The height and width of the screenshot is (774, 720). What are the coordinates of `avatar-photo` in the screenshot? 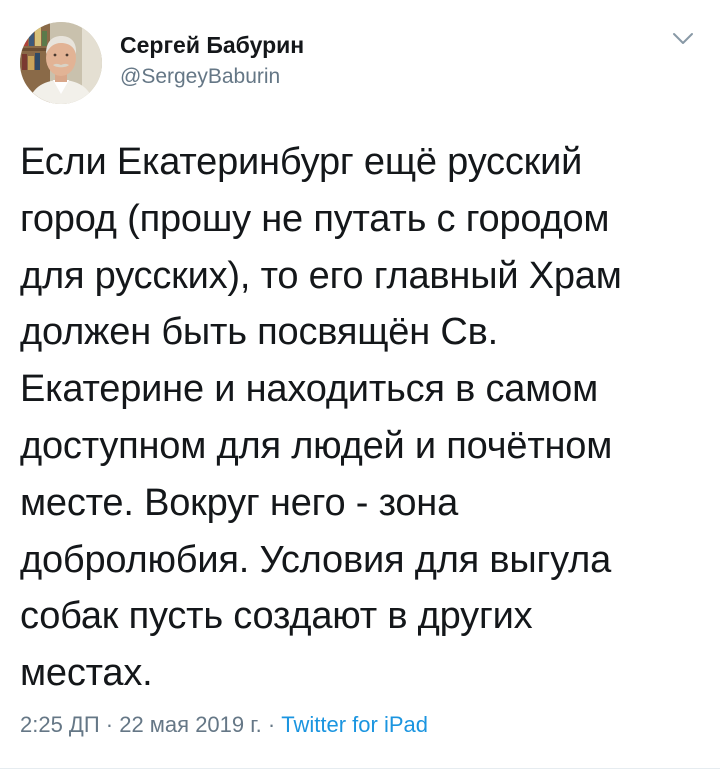 It's located at (61, 63).